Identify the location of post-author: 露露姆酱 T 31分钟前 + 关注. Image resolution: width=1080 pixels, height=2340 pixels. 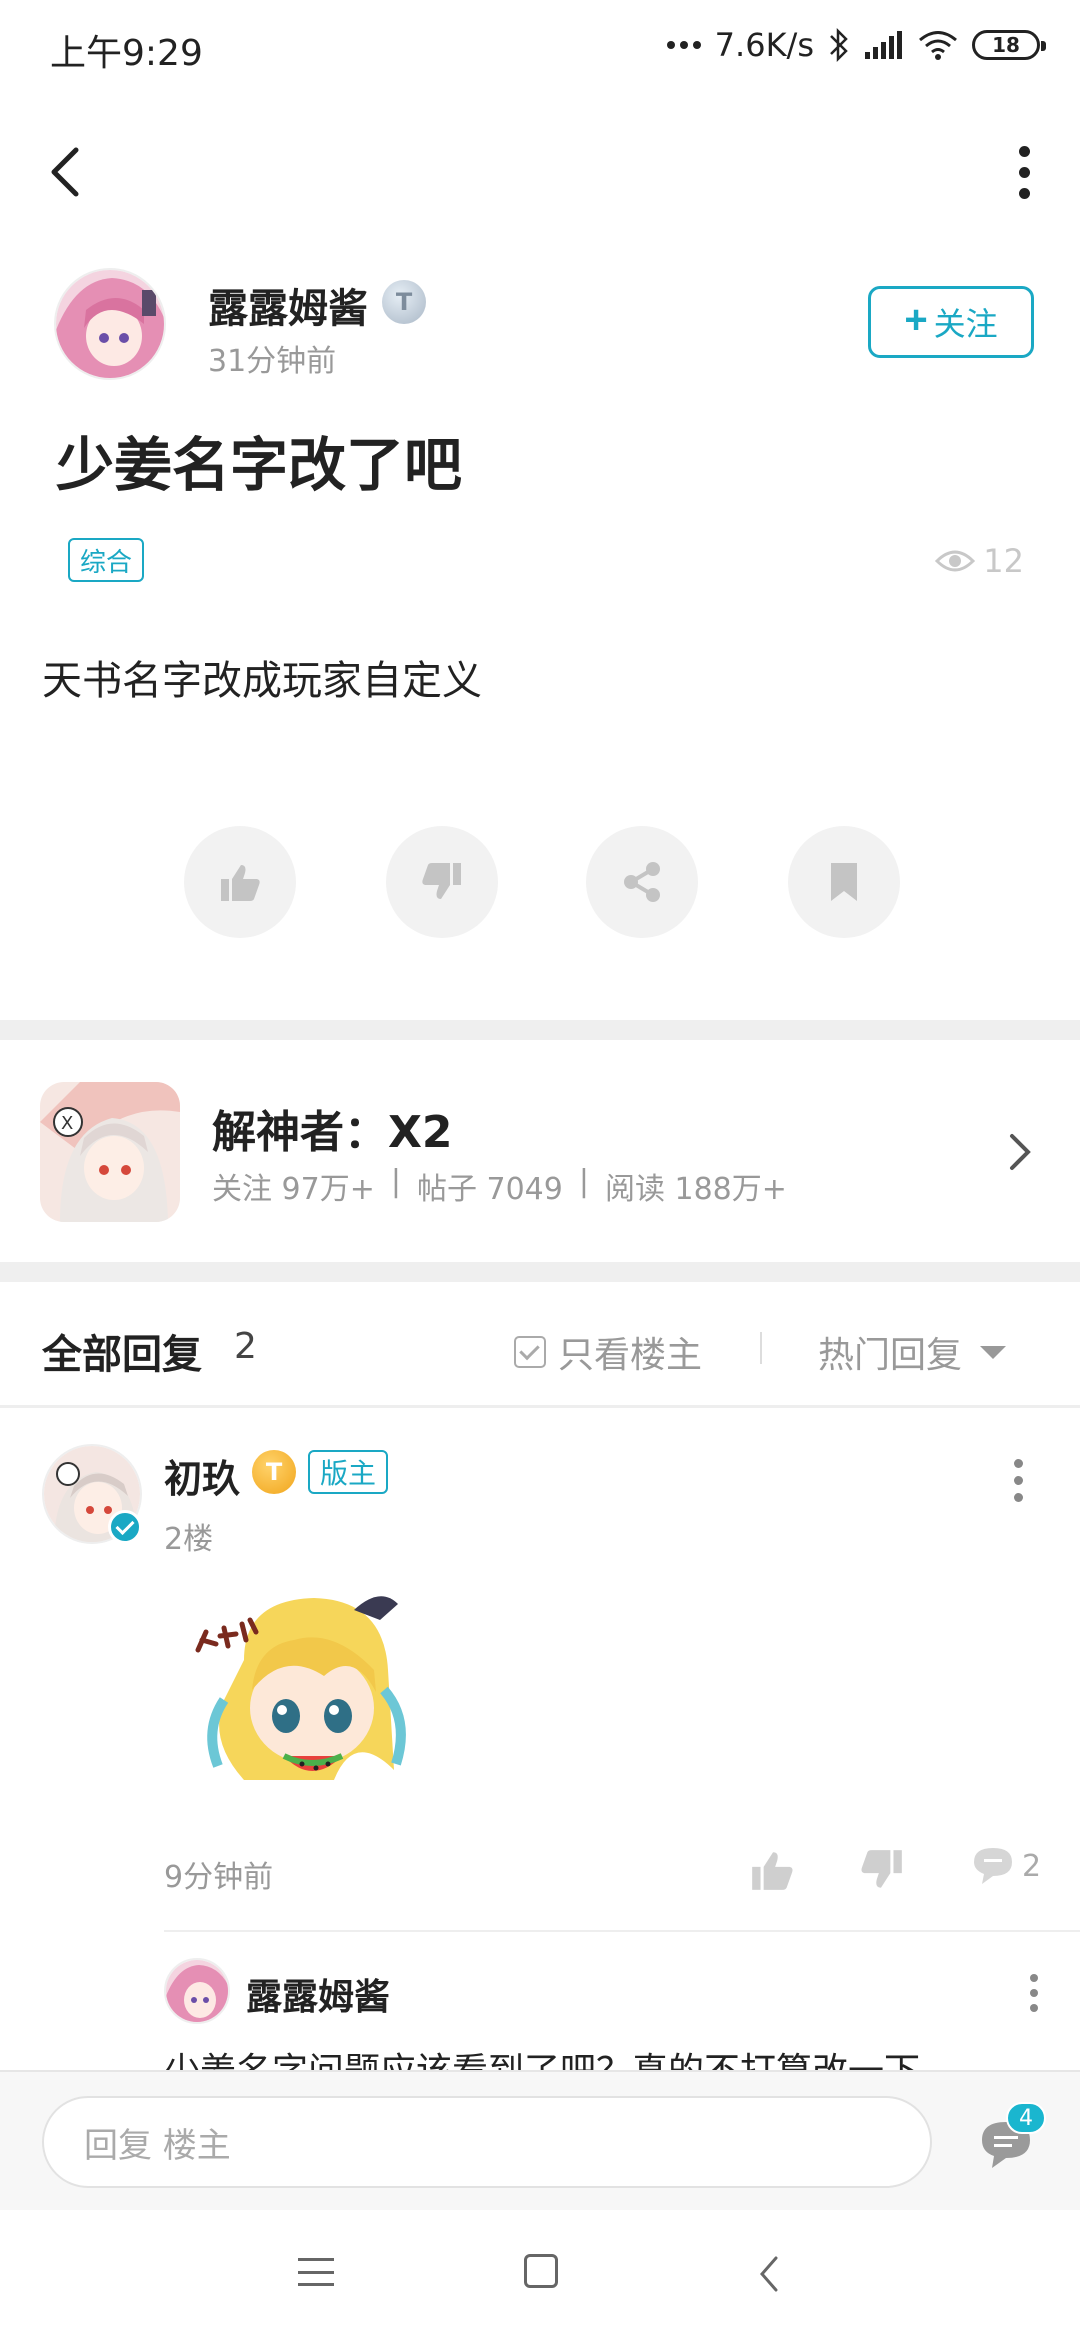
(544, 324).